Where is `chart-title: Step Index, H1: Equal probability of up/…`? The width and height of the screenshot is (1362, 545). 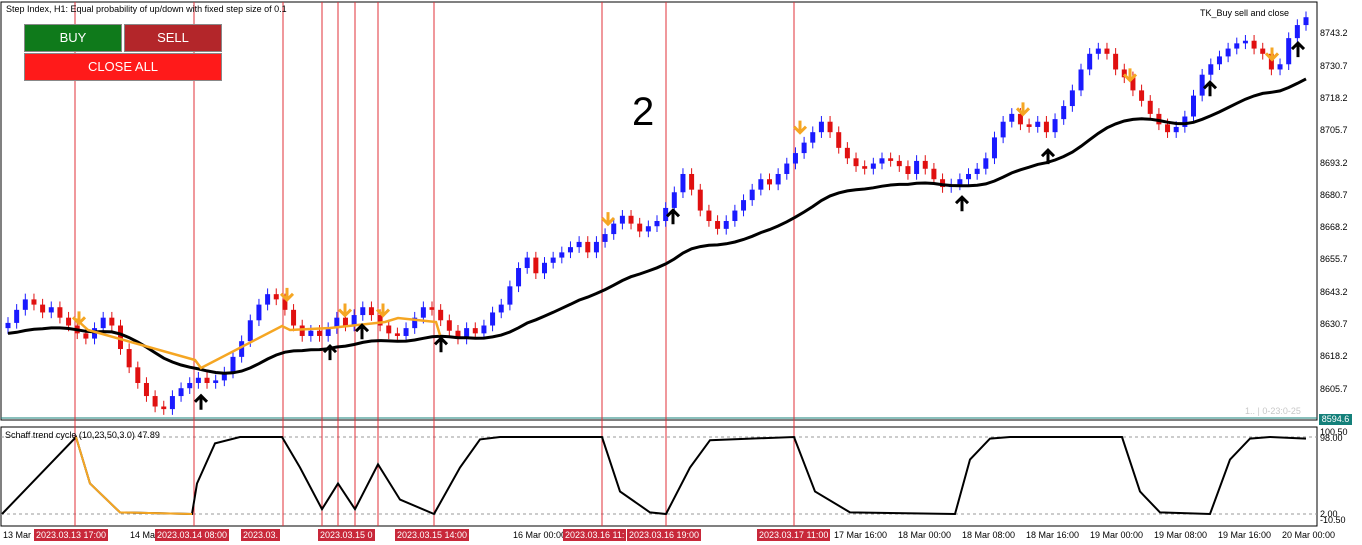
chart-title: Step Index, H1: Equal probability of up/… is located at coordinates (146, 9).